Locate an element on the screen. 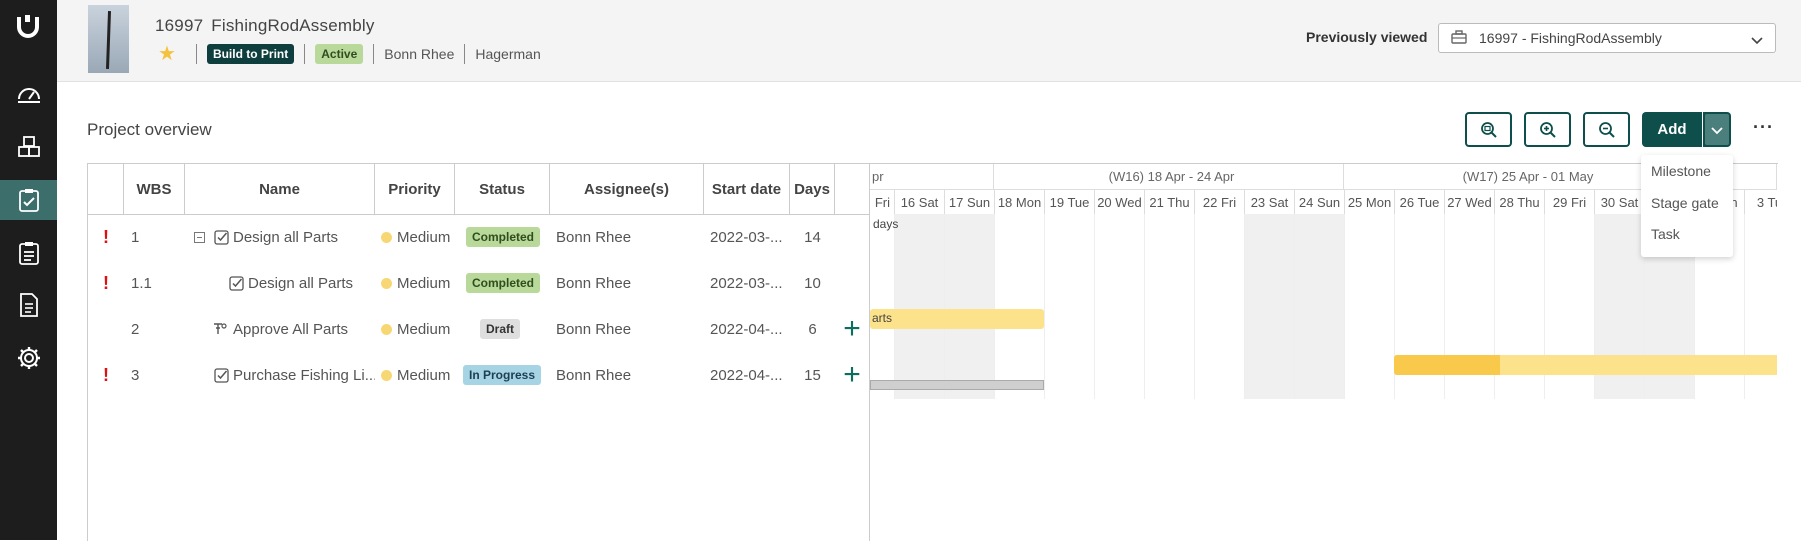 This screenshot has height=541, width=1801. dashboard-icon is located at coordinates (28, 94).